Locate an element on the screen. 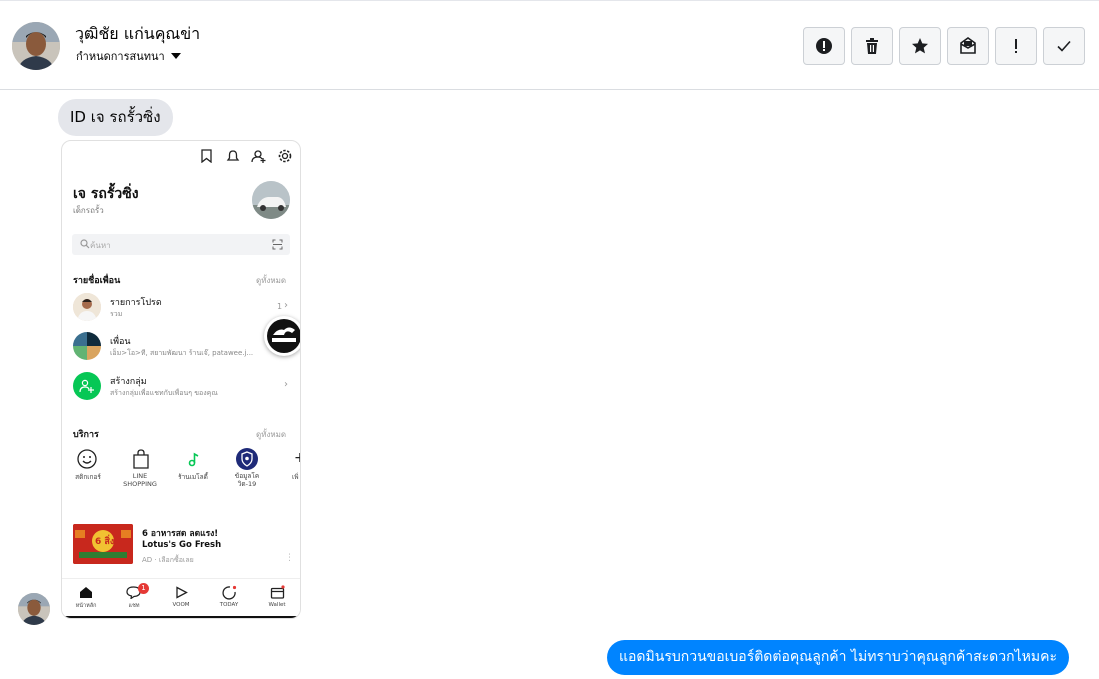  line-services-see-all: ดูทั้งหมด is located at coordinates (271, 434).